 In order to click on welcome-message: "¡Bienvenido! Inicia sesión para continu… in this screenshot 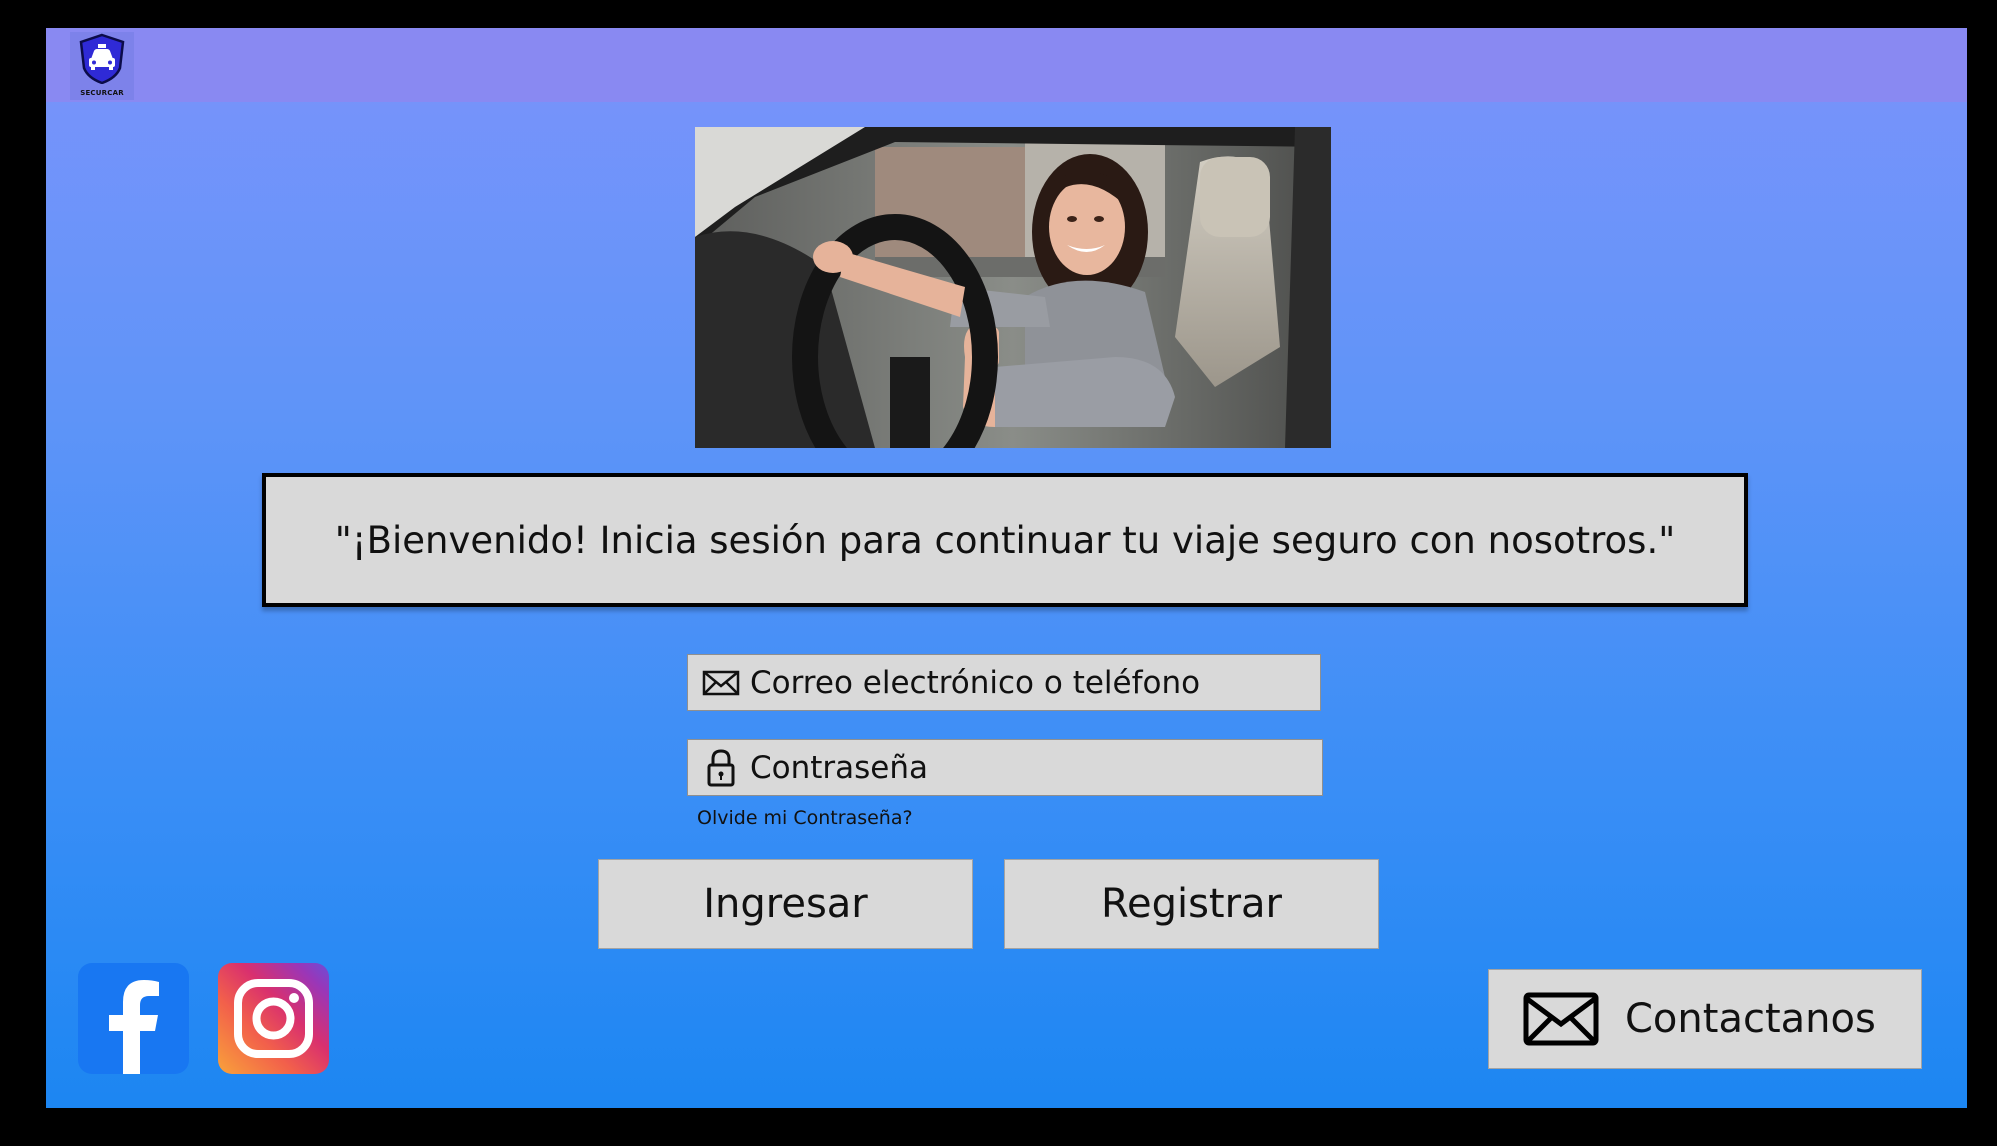, I will do `click(1005, 540)`.